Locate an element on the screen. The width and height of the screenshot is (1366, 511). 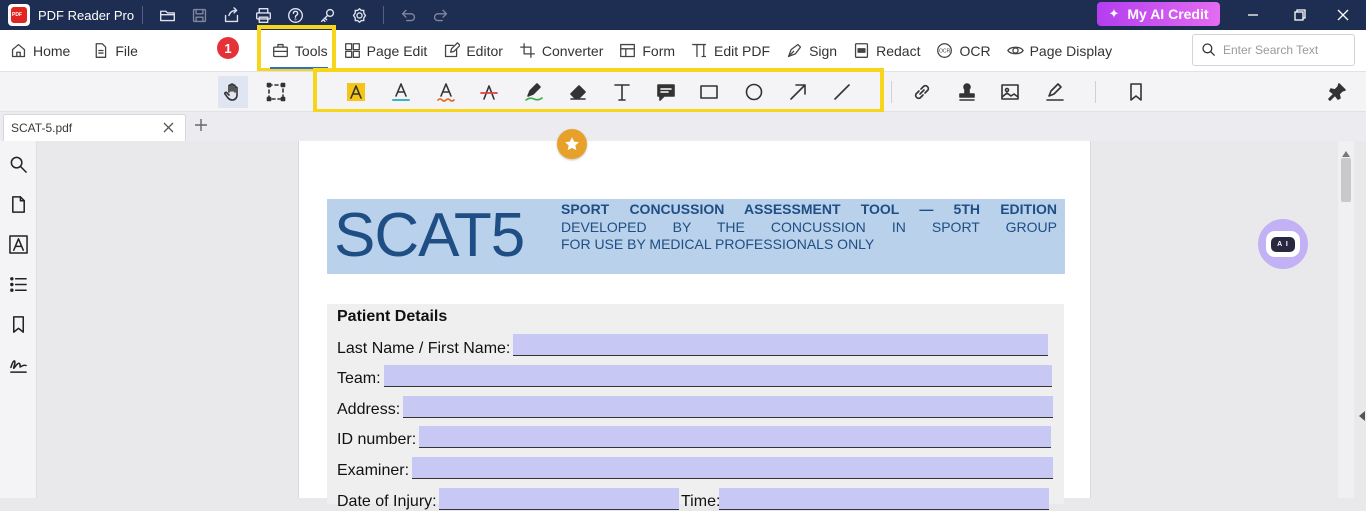
sidebar-outline-icon is located at coordinates (18, 284).